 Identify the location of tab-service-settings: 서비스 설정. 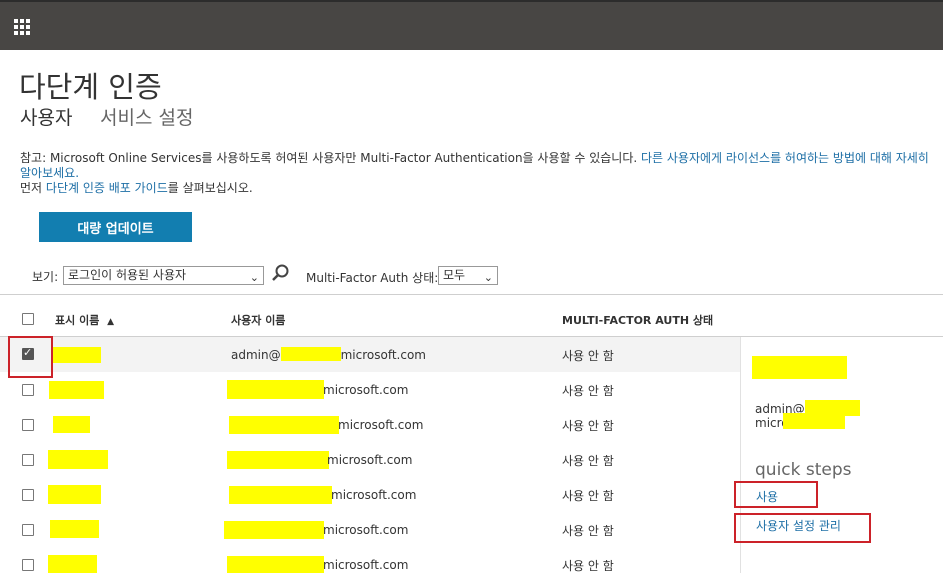
(146, 116).